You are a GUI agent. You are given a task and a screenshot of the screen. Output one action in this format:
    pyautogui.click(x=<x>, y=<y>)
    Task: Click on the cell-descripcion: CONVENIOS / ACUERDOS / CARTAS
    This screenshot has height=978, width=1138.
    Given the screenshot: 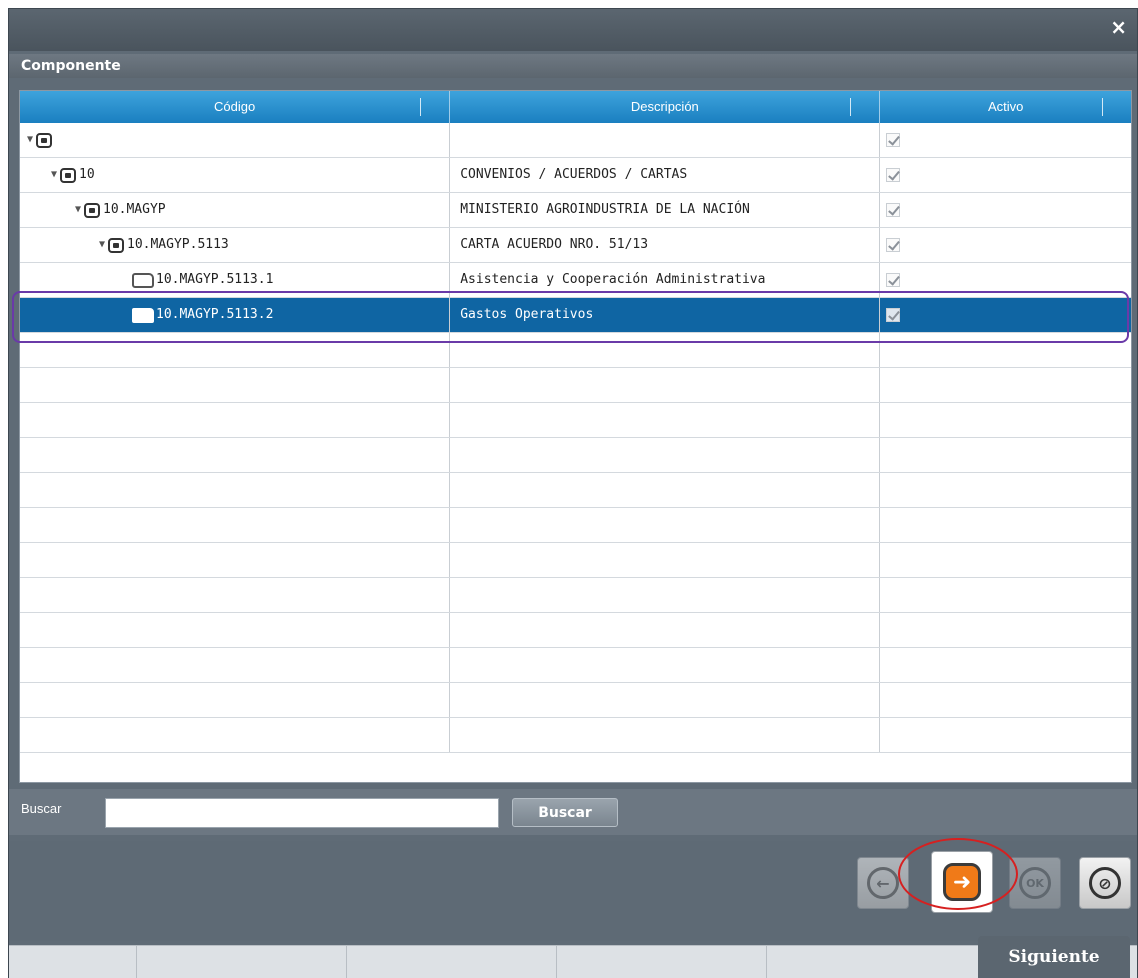 What is the action you would take?
    pyautogui.click(x=665, y=175)
    